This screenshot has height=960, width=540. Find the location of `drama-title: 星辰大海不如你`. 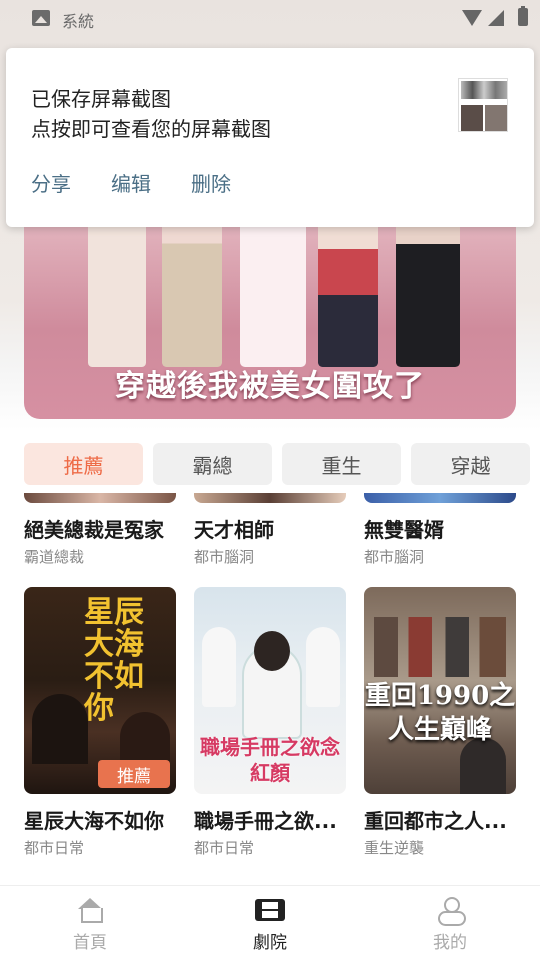

drama-title: 星辰大海不如你 is located at coordinates (100, 819).